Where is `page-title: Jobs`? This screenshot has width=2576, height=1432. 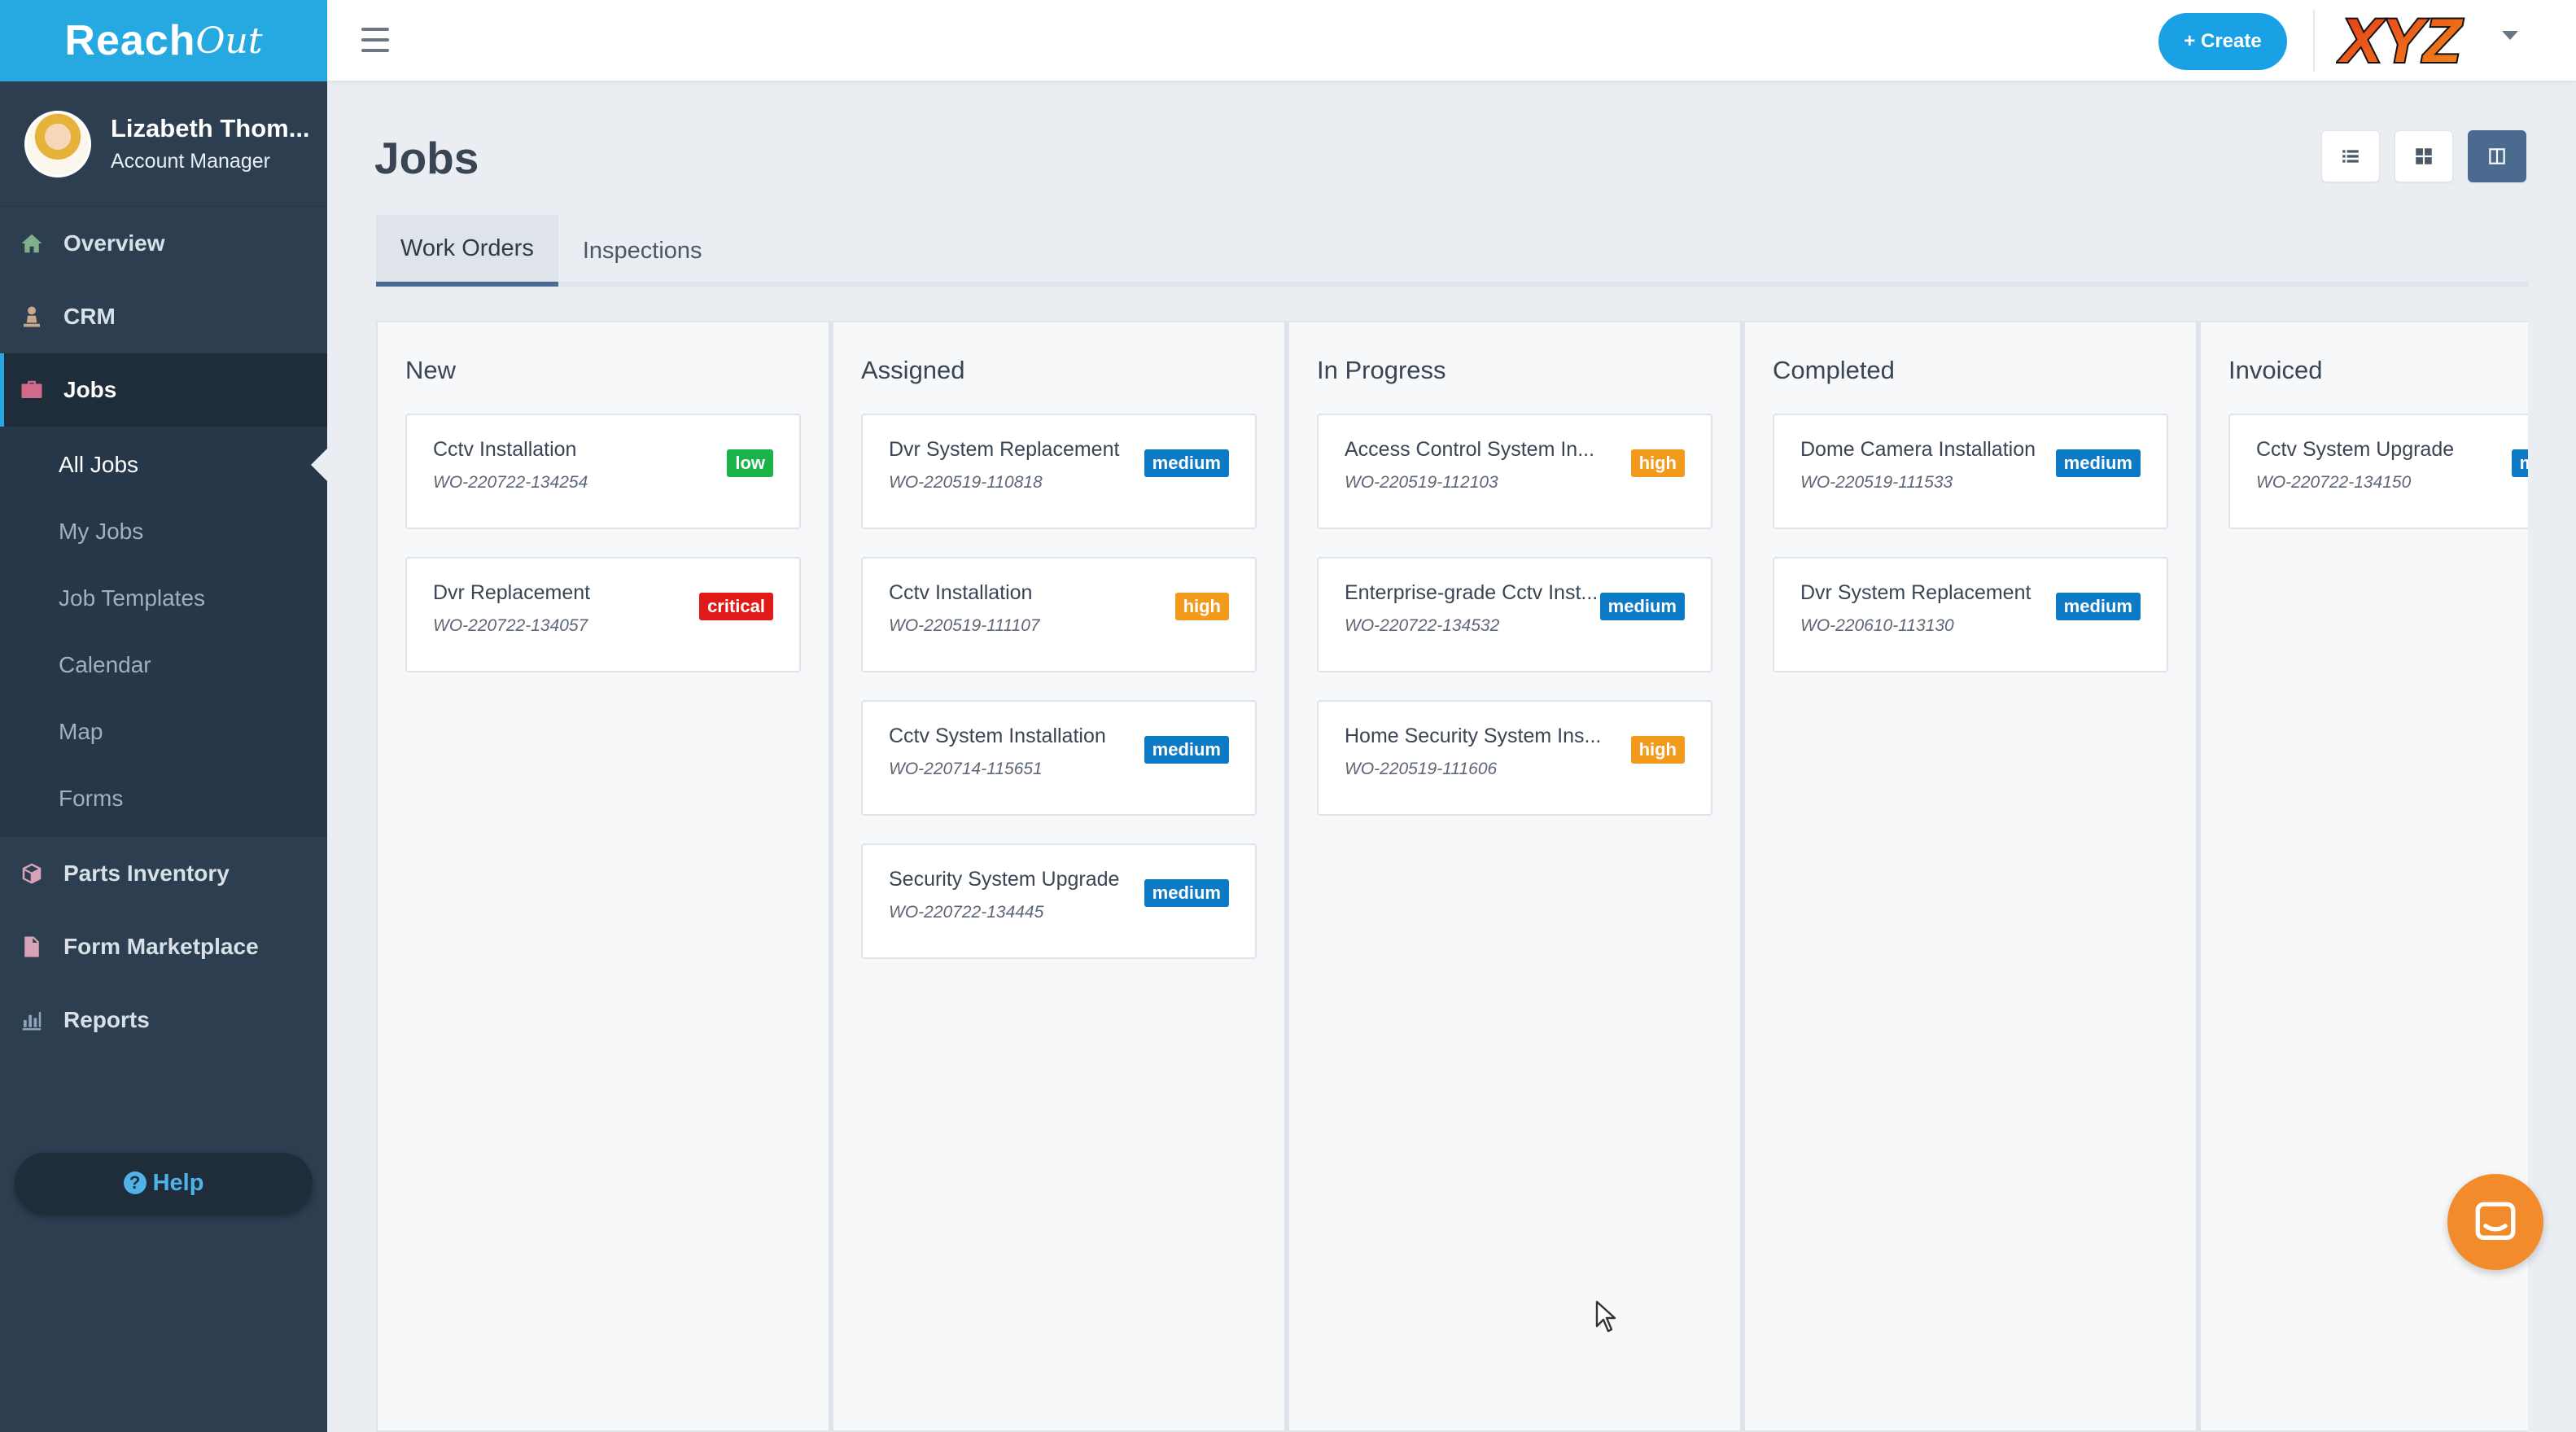
page-title: Jobs is located at coordinates (426, 158).